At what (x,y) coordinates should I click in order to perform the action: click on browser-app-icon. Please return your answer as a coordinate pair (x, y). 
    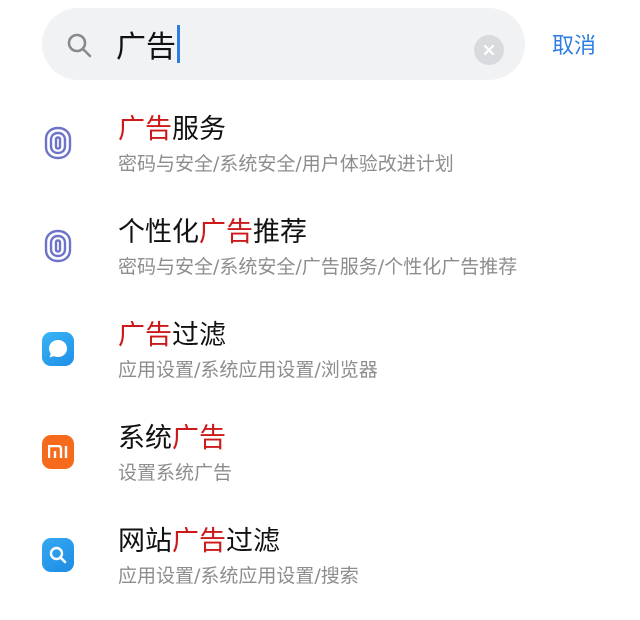
    Looking at the image, I should click on (58, 349).